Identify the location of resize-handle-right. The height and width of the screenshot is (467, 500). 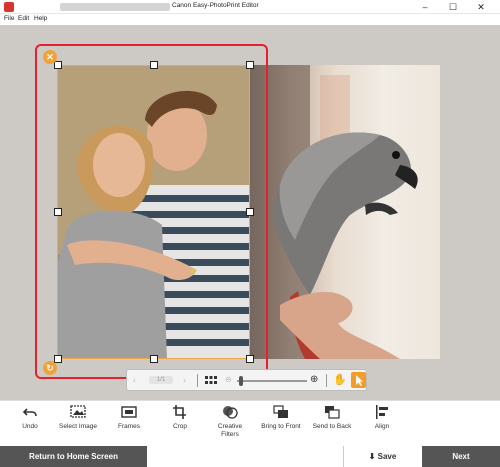
(250, 212).